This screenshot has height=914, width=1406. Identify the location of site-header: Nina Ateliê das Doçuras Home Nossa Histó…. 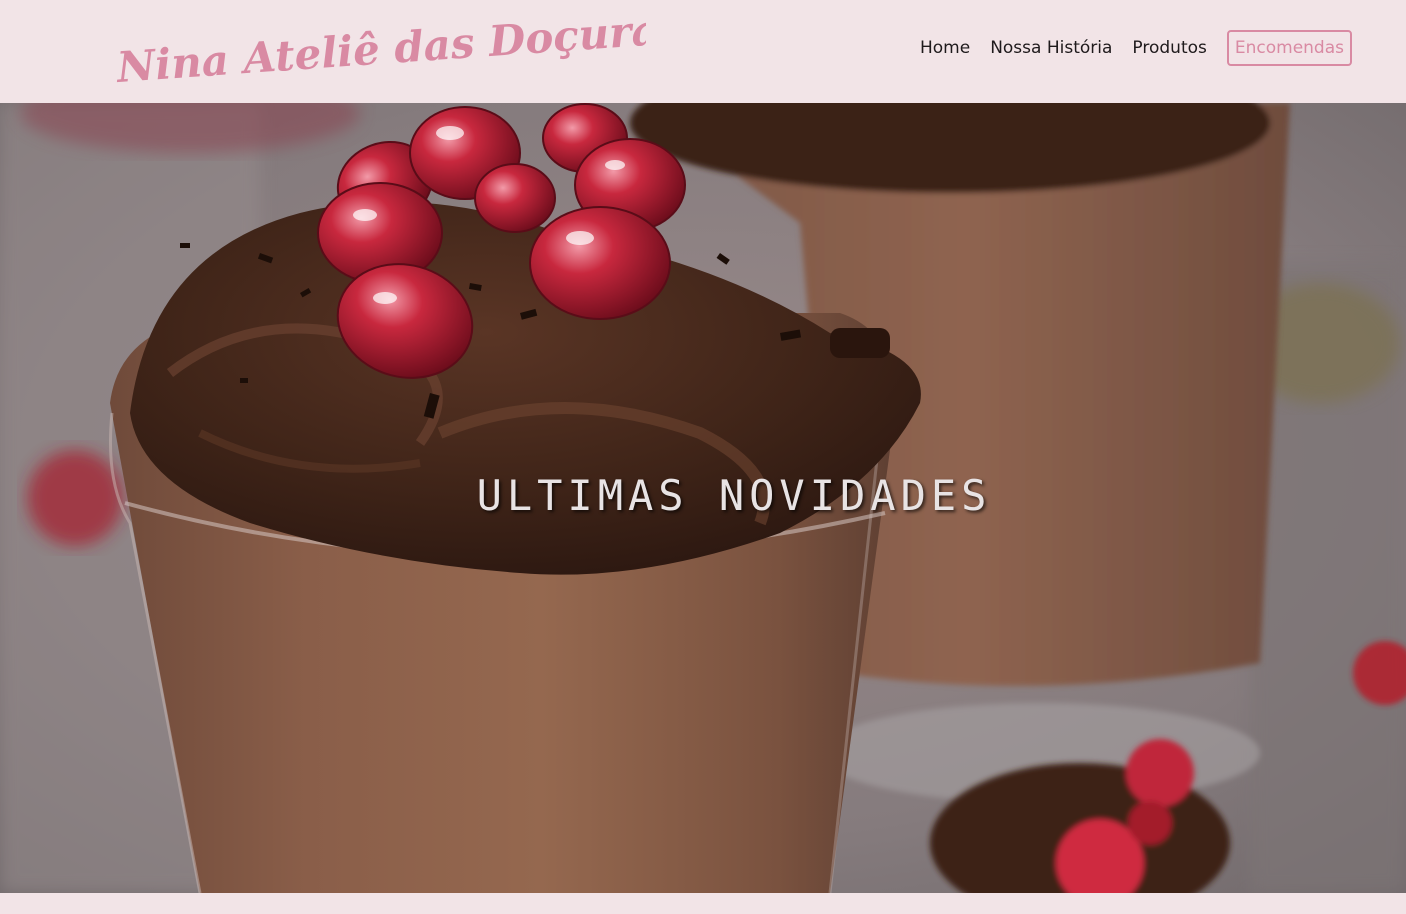
(703, 51).